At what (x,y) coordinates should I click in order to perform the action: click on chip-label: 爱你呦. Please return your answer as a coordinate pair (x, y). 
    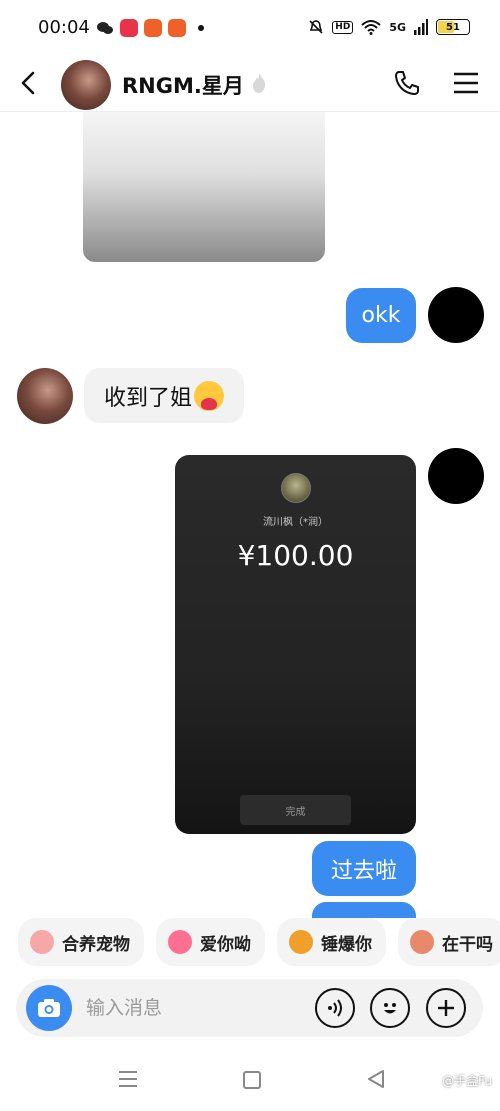
    Looking at the image, I should click on (225, 944).